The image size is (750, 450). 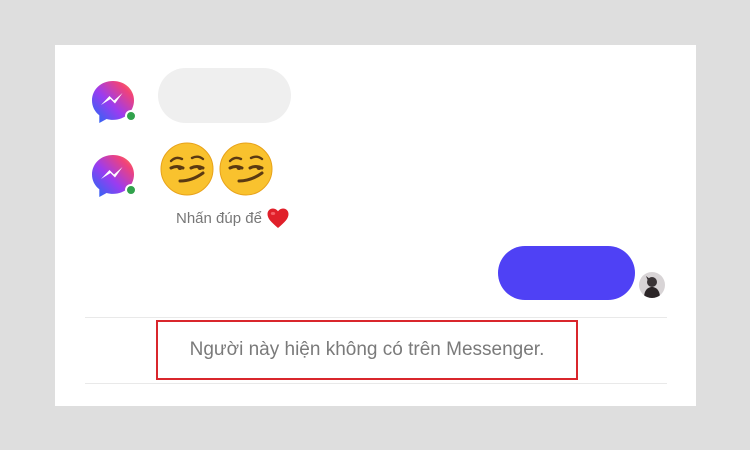 I want to click on unavailable-notice-text: Người này hiện không có trên Messenger., so click(x=367, y=349).